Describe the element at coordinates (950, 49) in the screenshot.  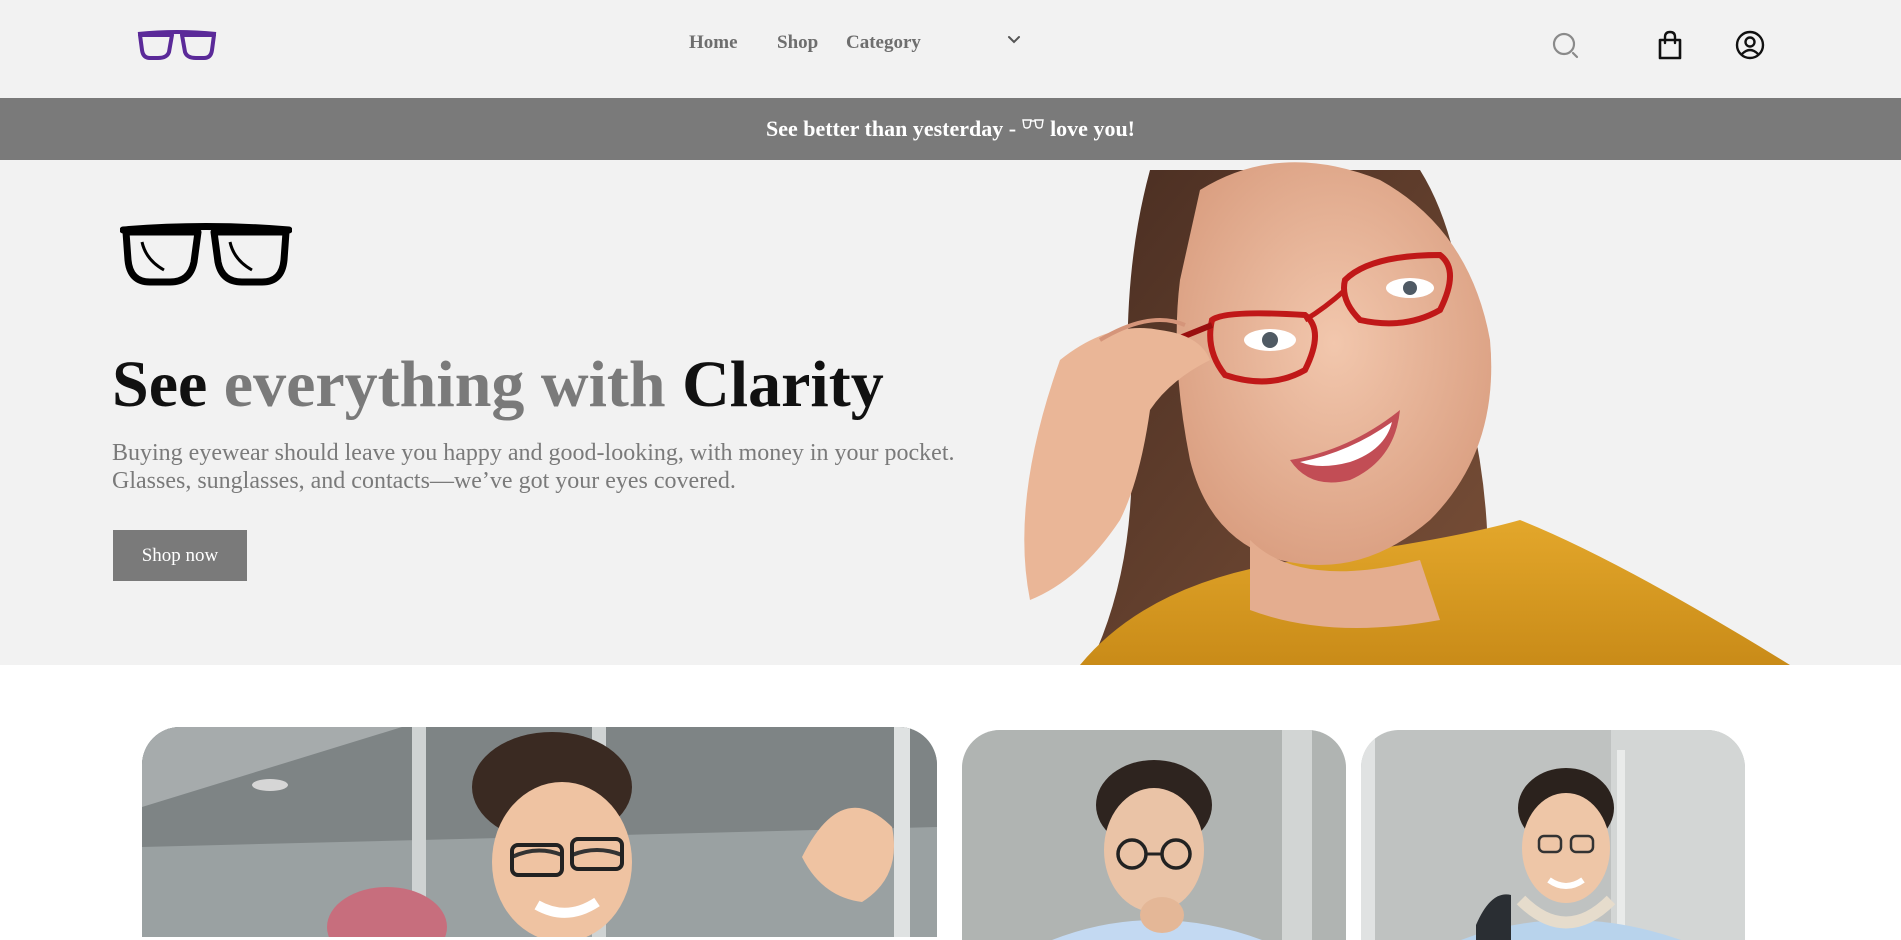
I see `site-header: Home Shop Category` at that location.